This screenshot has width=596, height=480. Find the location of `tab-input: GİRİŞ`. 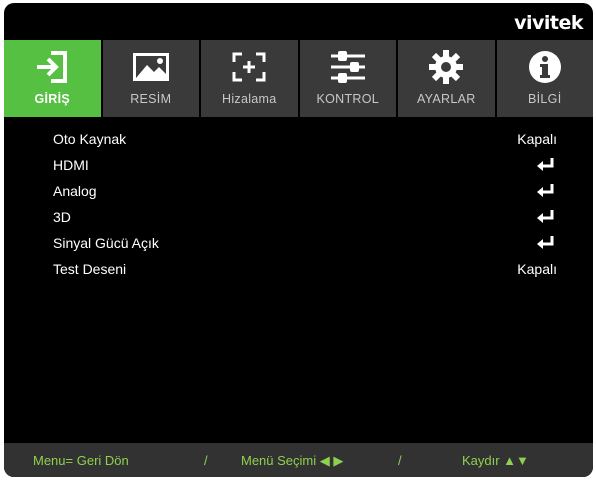

tab-input: GİRİŞ is located at coordinates (52, 78).